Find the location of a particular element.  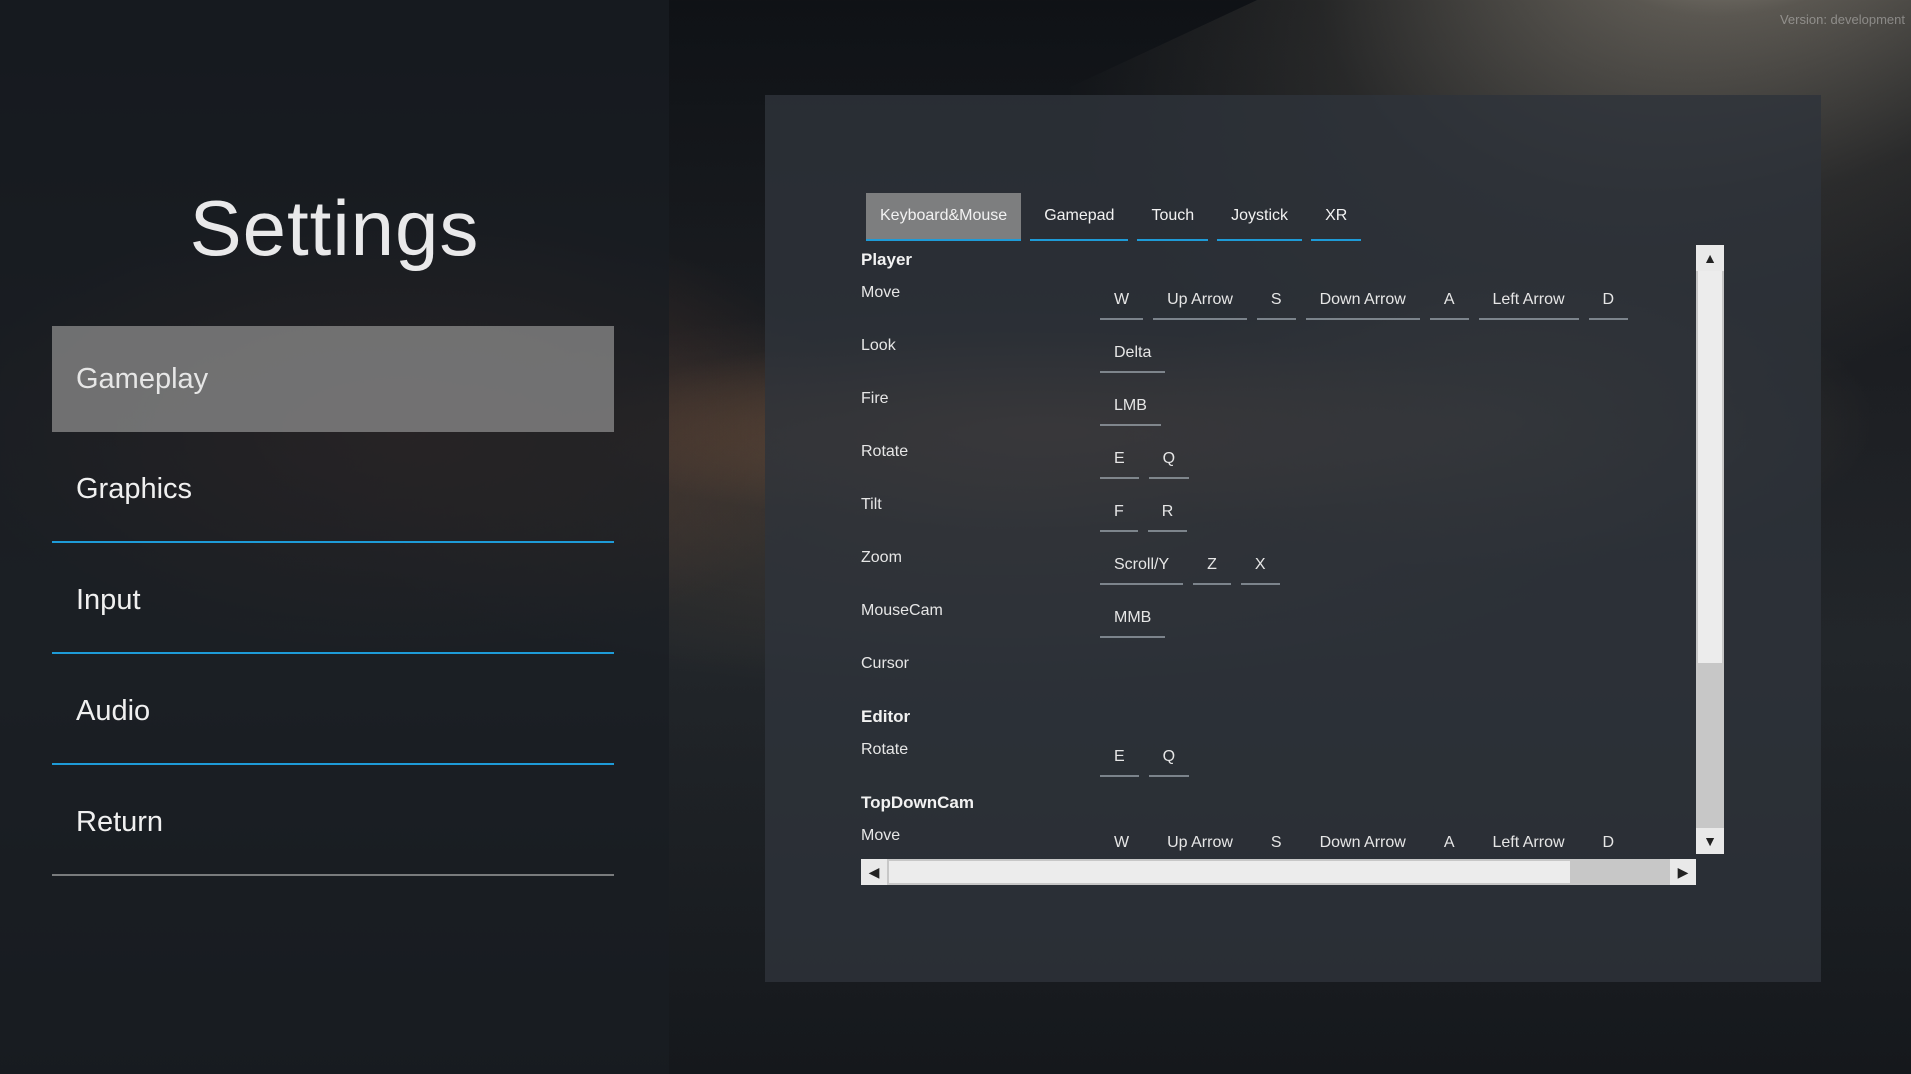

horizontal-scrollbar: ◀ ▶ is located at coordinates (1278, 872).